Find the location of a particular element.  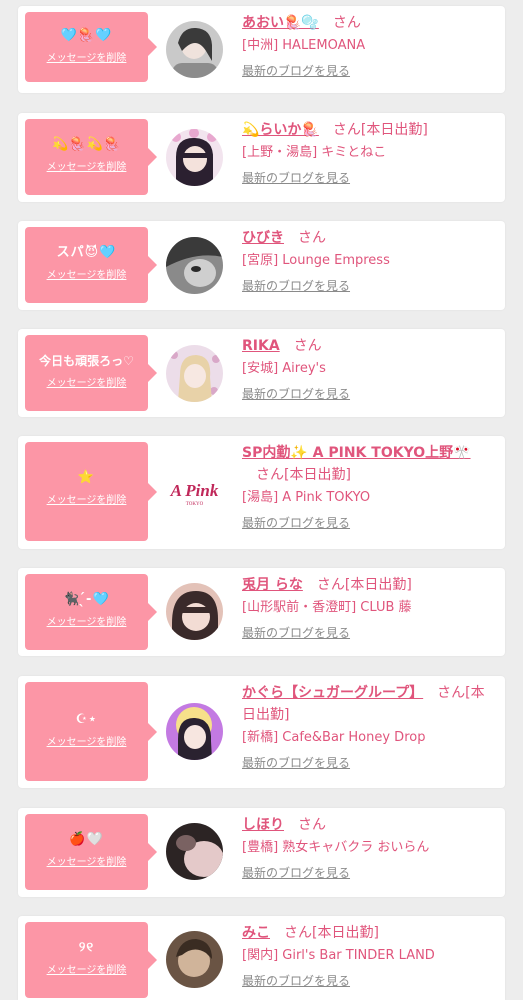

avatar: A Pink TOKYO is located at coordinates (194, 492).